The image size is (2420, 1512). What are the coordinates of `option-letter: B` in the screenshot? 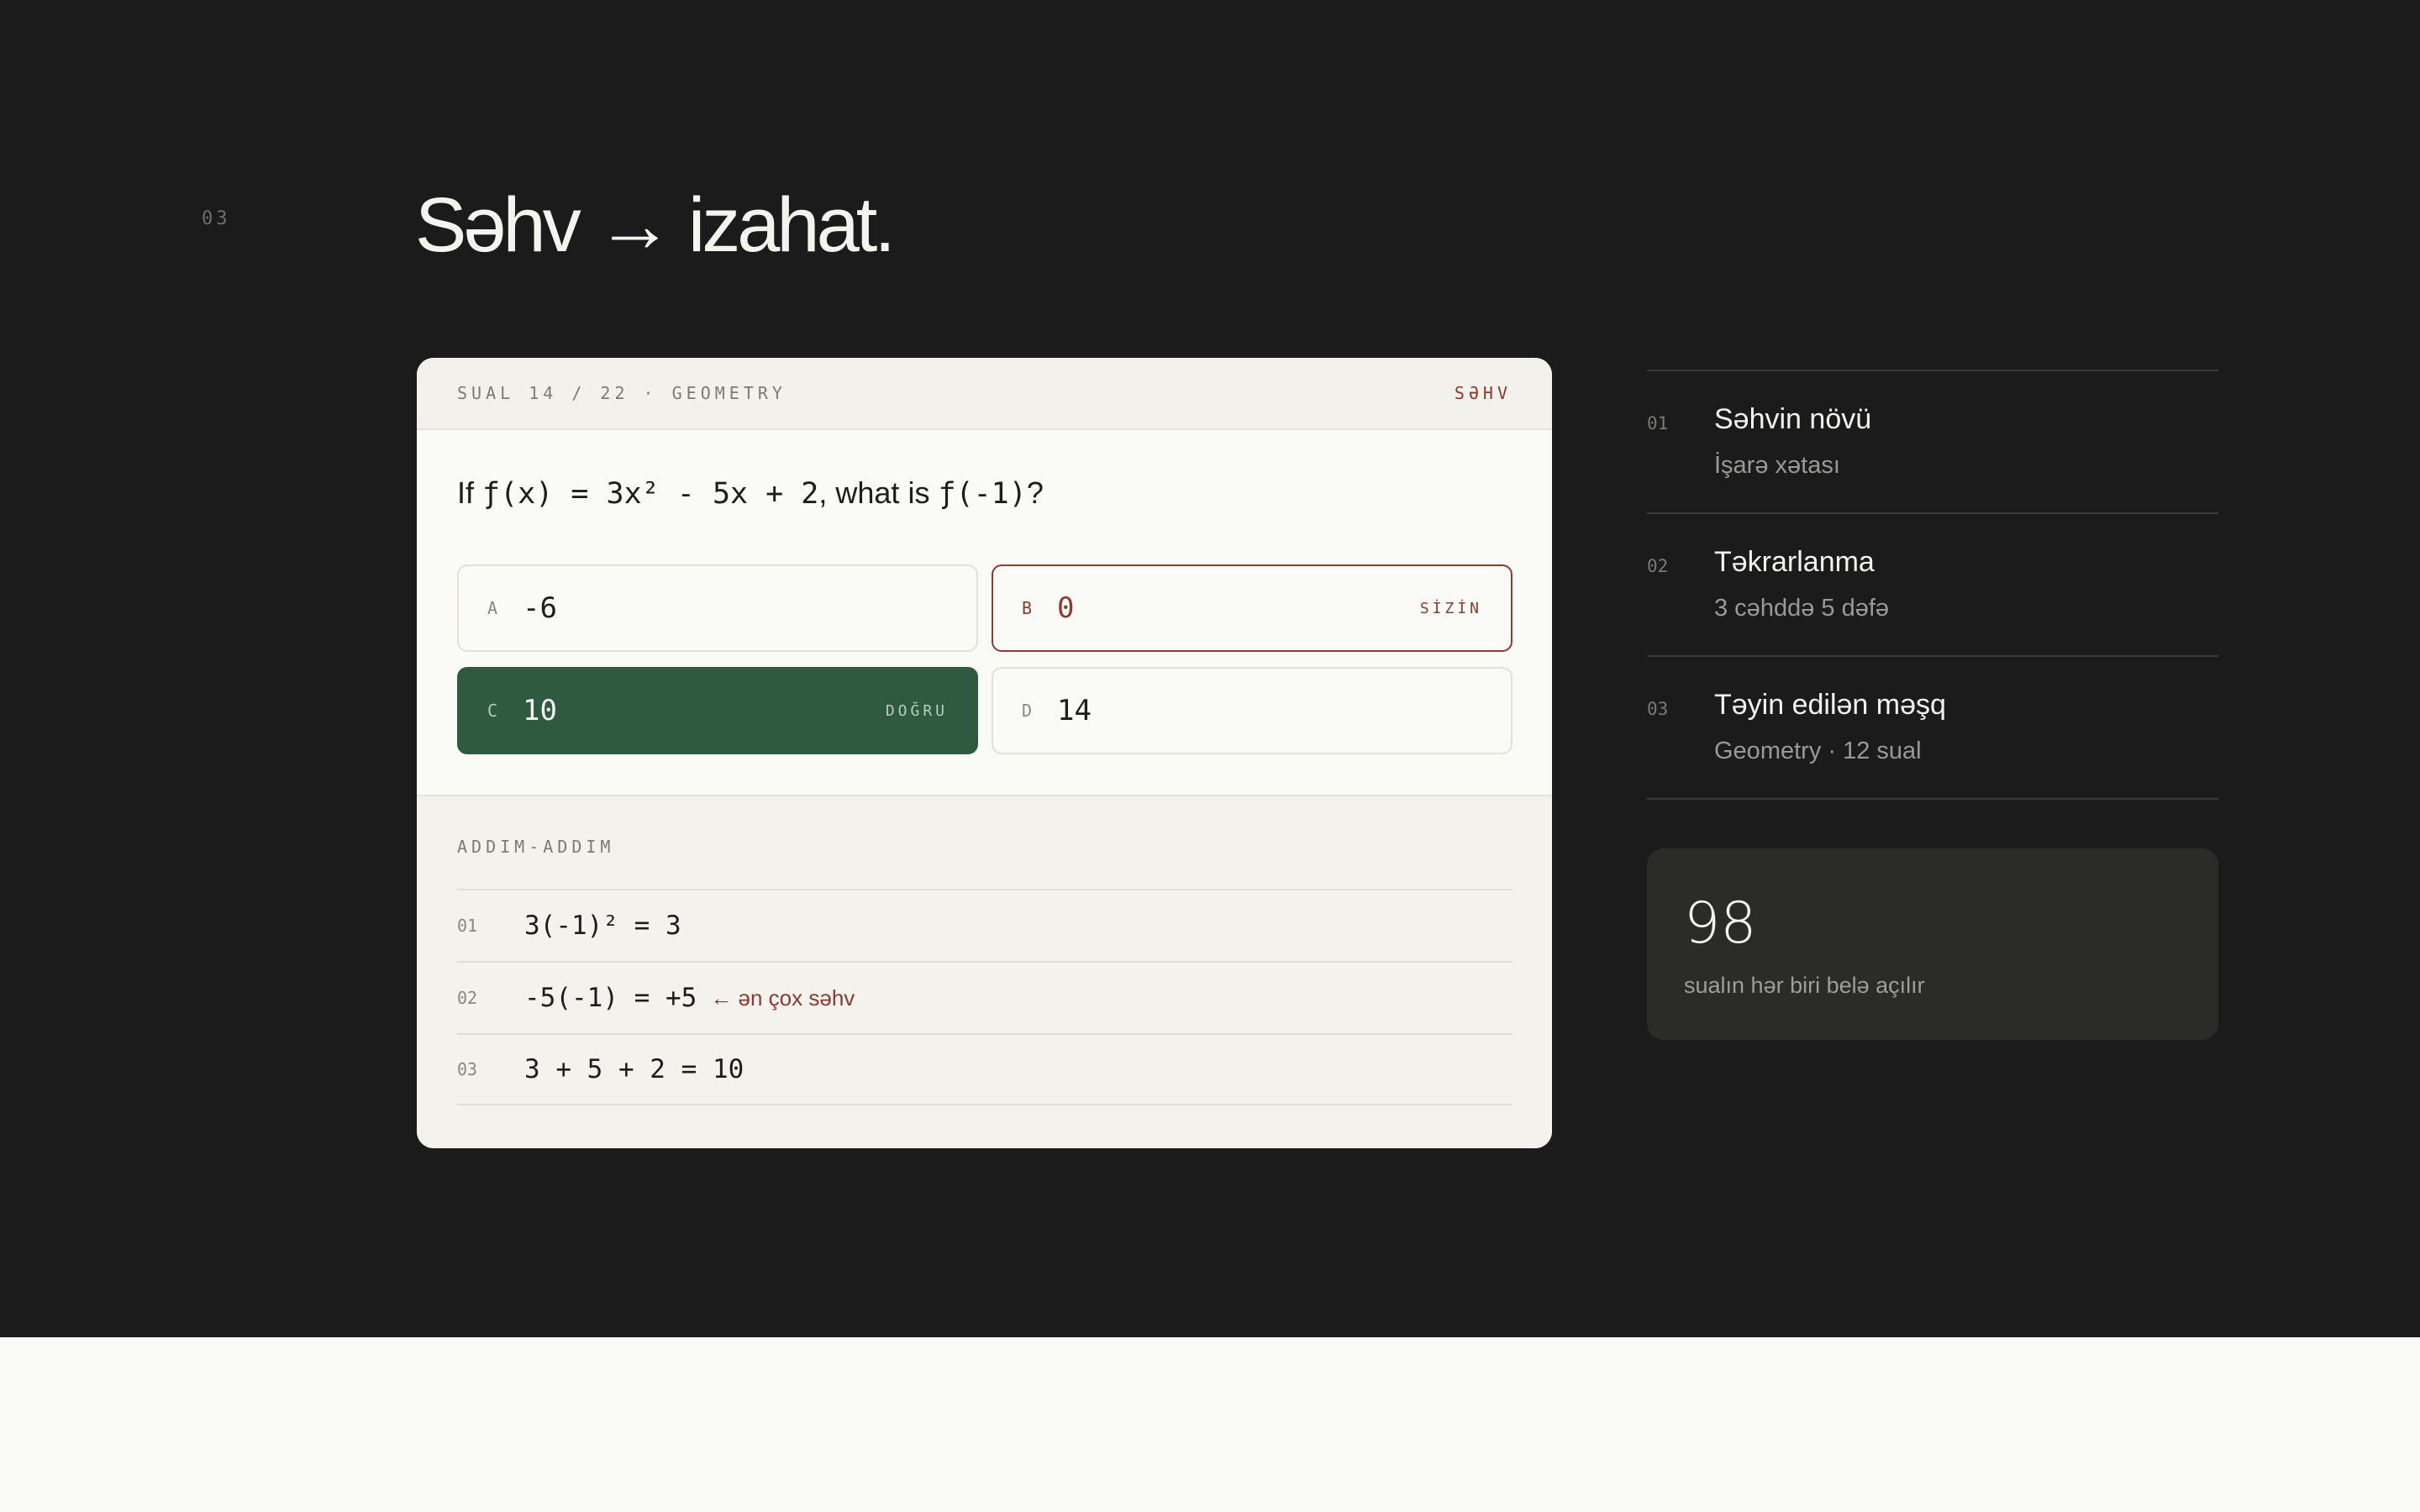 It's located at (1027, 608).